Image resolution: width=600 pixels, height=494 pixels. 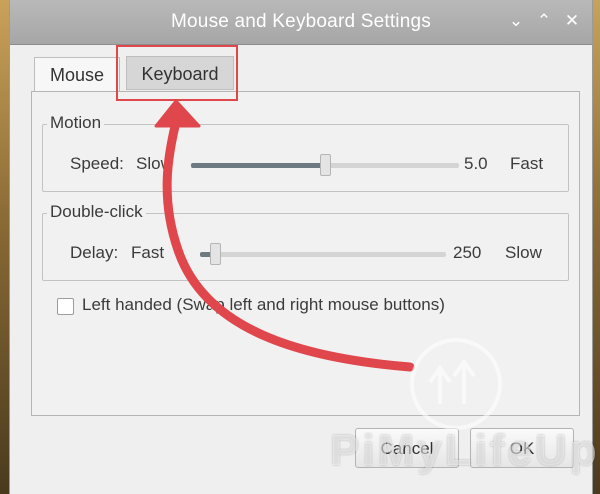 What do you see at coordinates (465, 450) in the screenshot?
I see `watermark-text: PiMyLifeUp` at bounding box center [465, 450].